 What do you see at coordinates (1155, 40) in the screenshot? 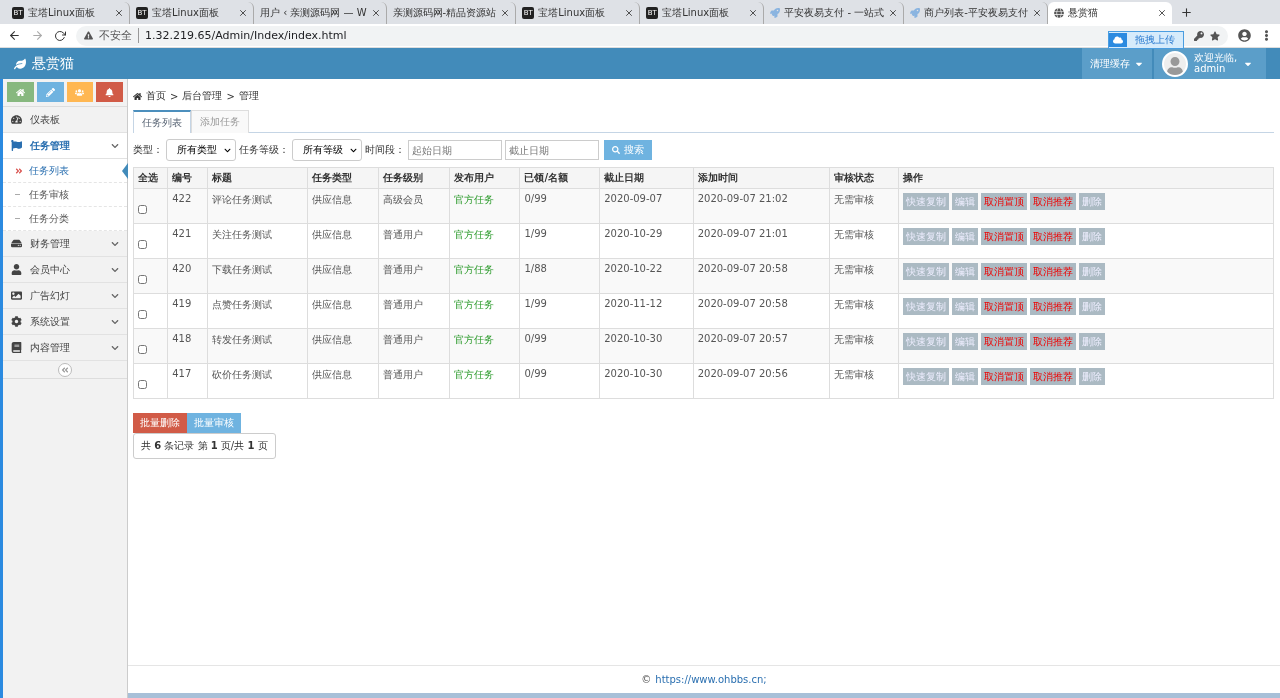
I see `upload-label: 拖拽上传` at bounding box center [1155, 40].